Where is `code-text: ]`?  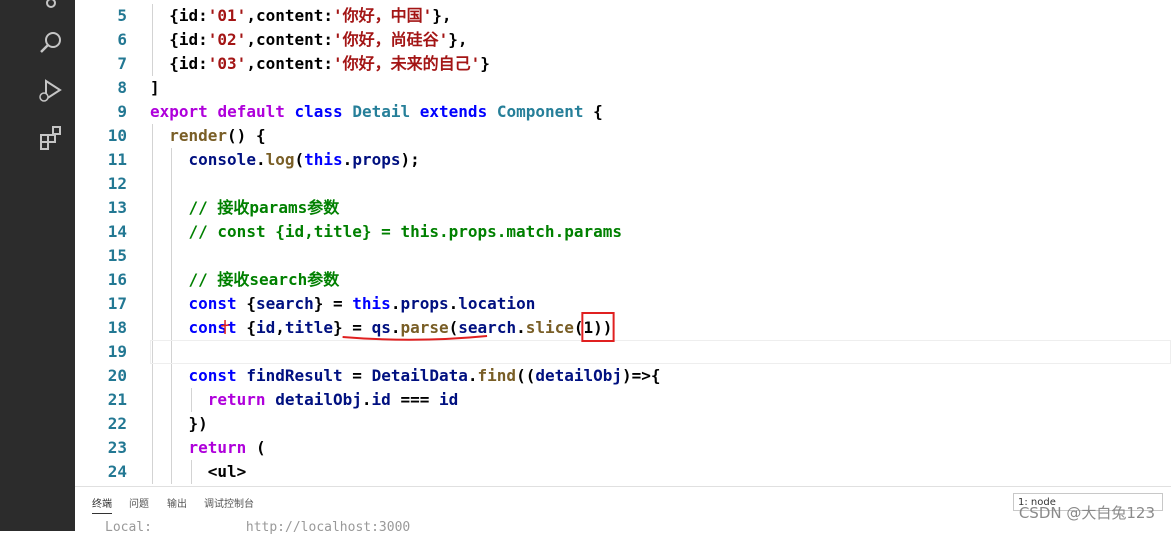 code-text: ] is located at coordinates (155, 88).